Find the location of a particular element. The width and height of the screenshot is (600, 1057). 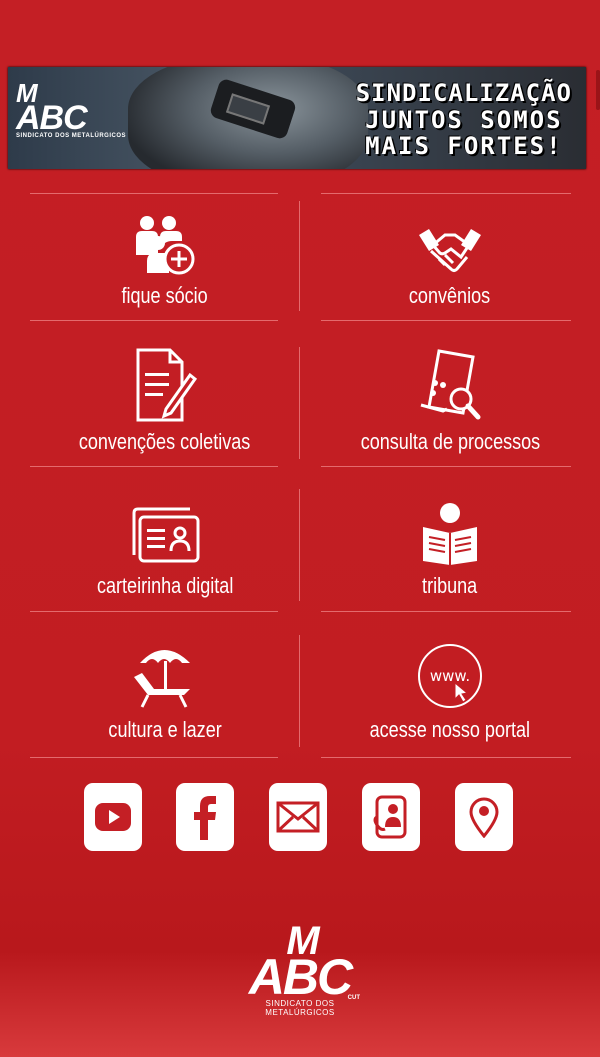

menu-item-consulta-processos: consulta de processos is located at coordinates (450, 399).